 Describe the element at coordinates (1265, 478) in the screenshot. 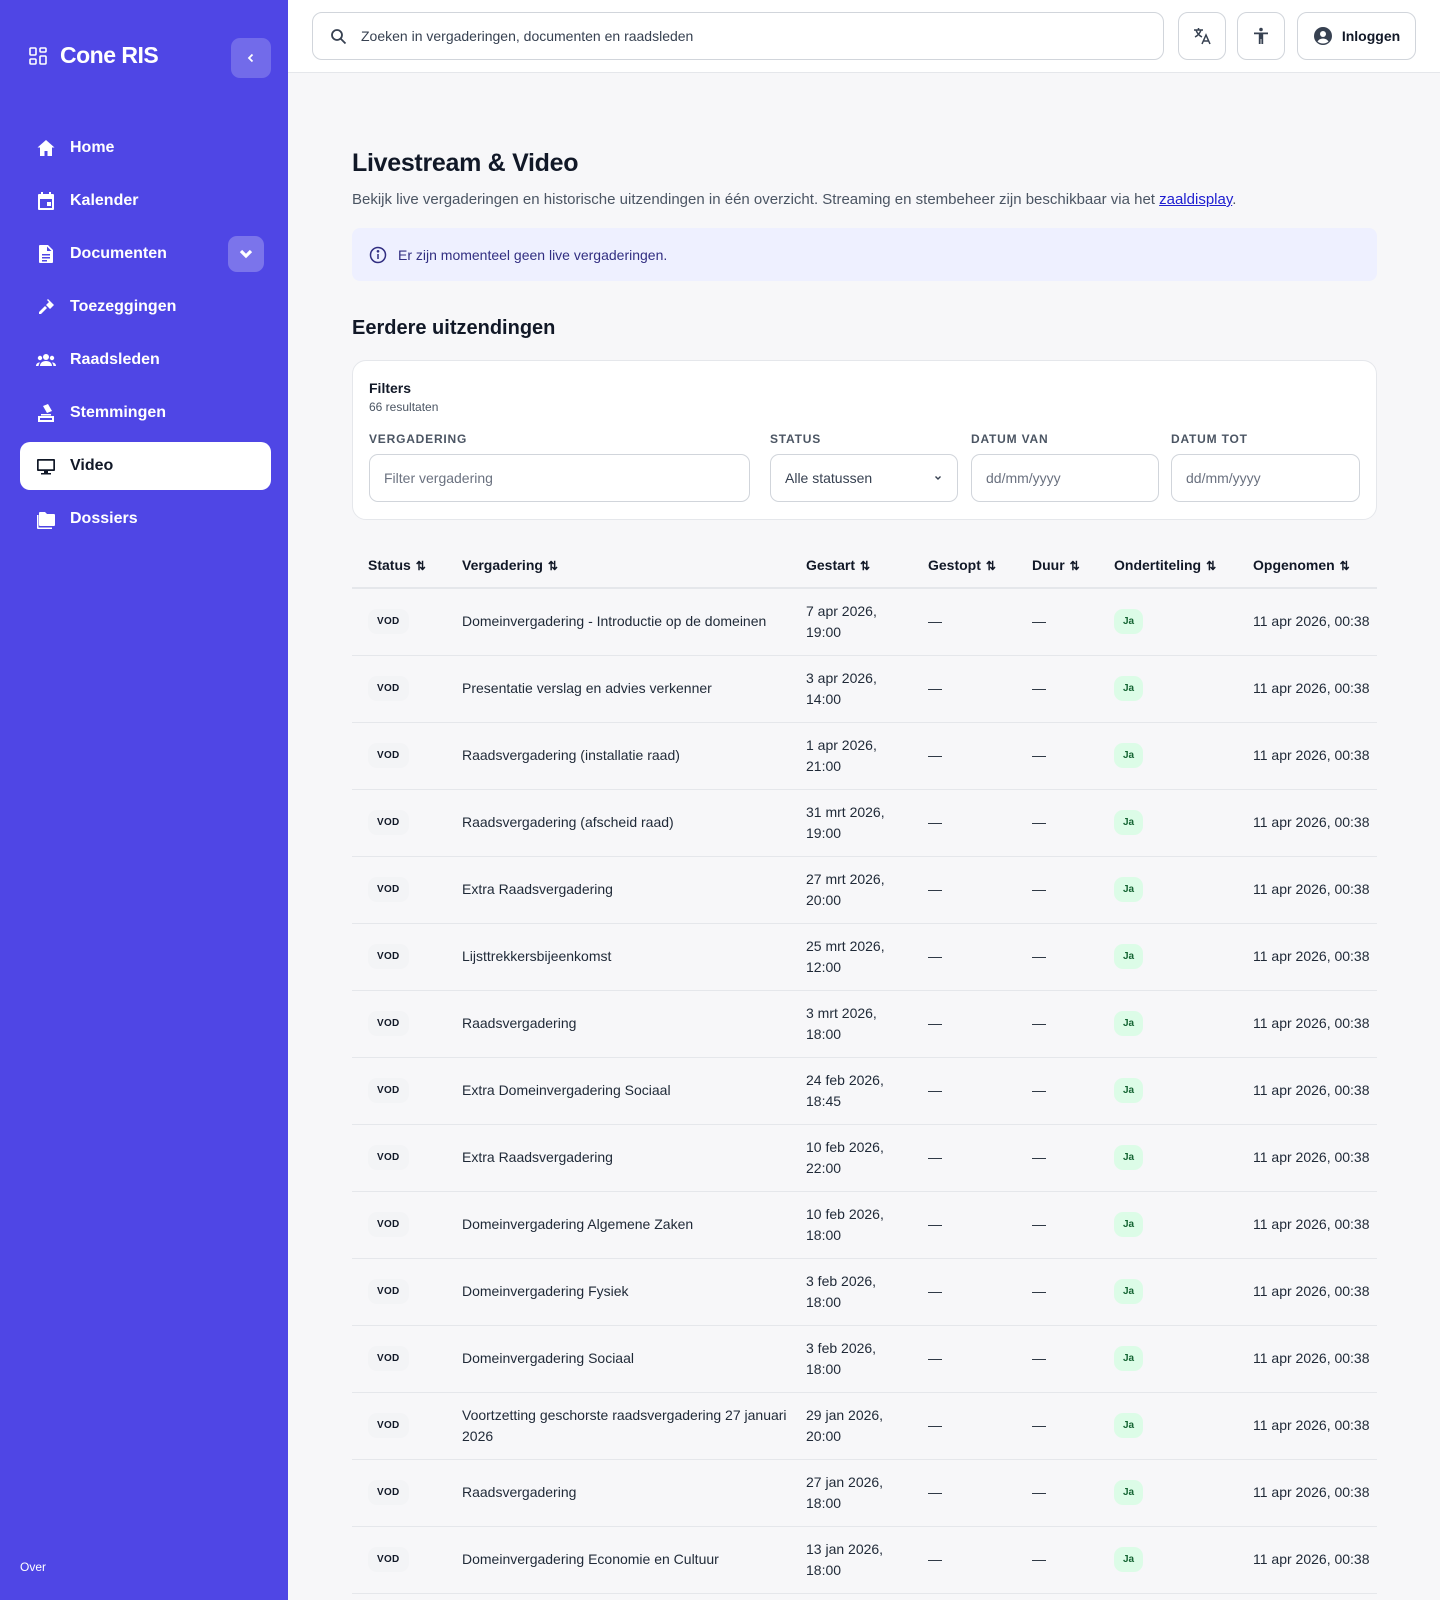

I see `date-to-input: dd/mm/yyyy` at that location.